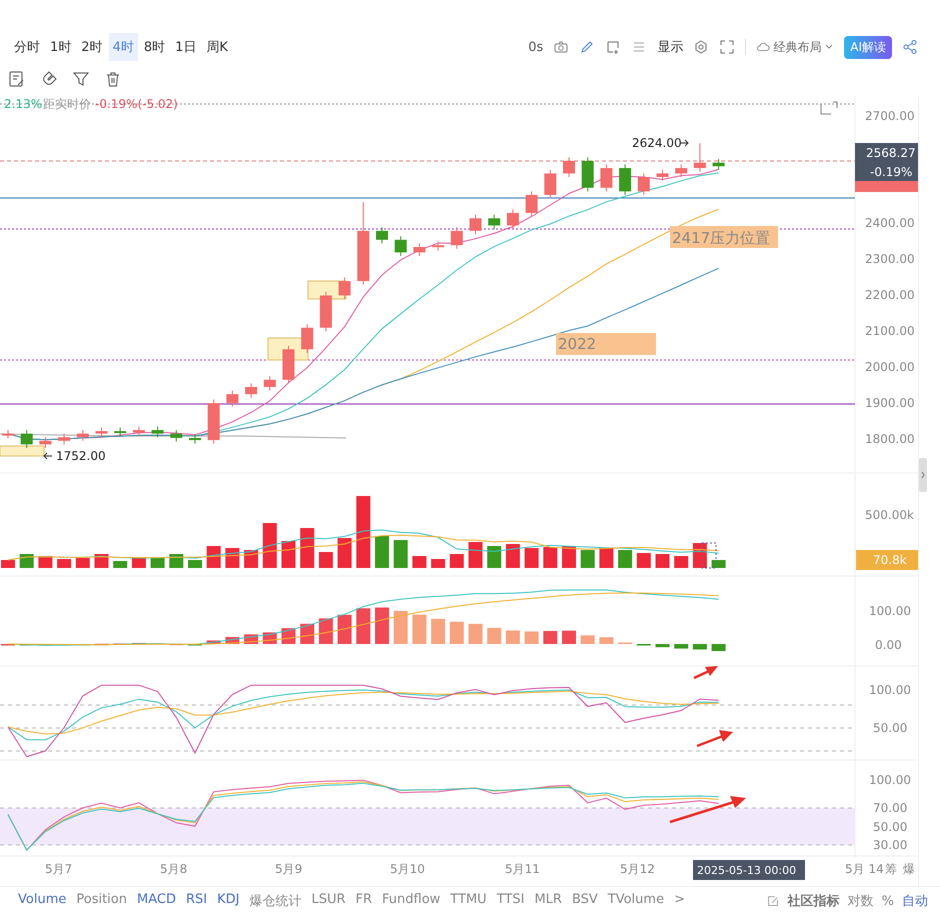  What do you see at coordinates (81, 79) in the screenshot?
I see `filter-icon` at bounding box center [81, 79].